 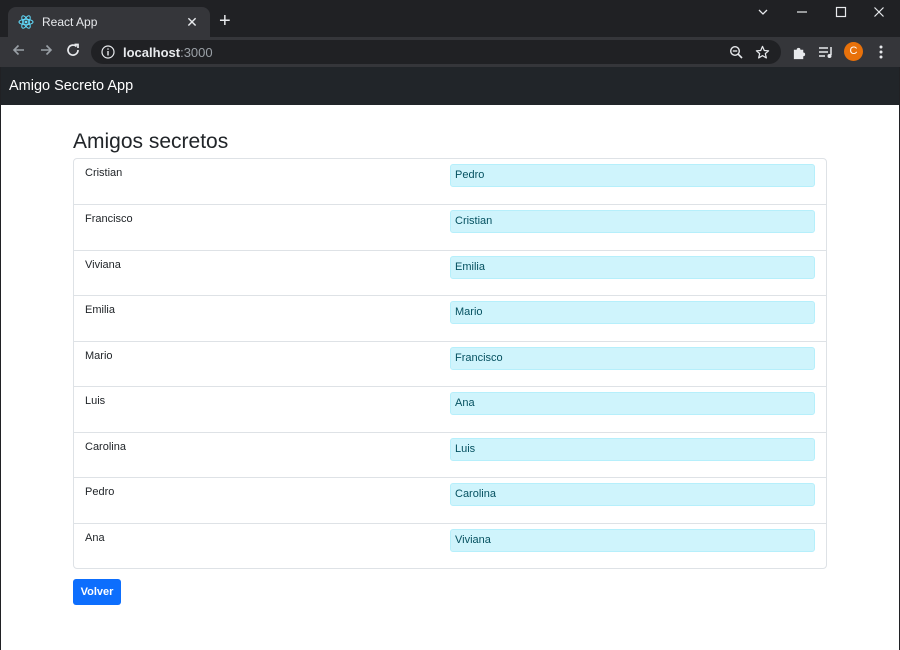 I want to click on maximize-icon, so click(x=841, y=12).